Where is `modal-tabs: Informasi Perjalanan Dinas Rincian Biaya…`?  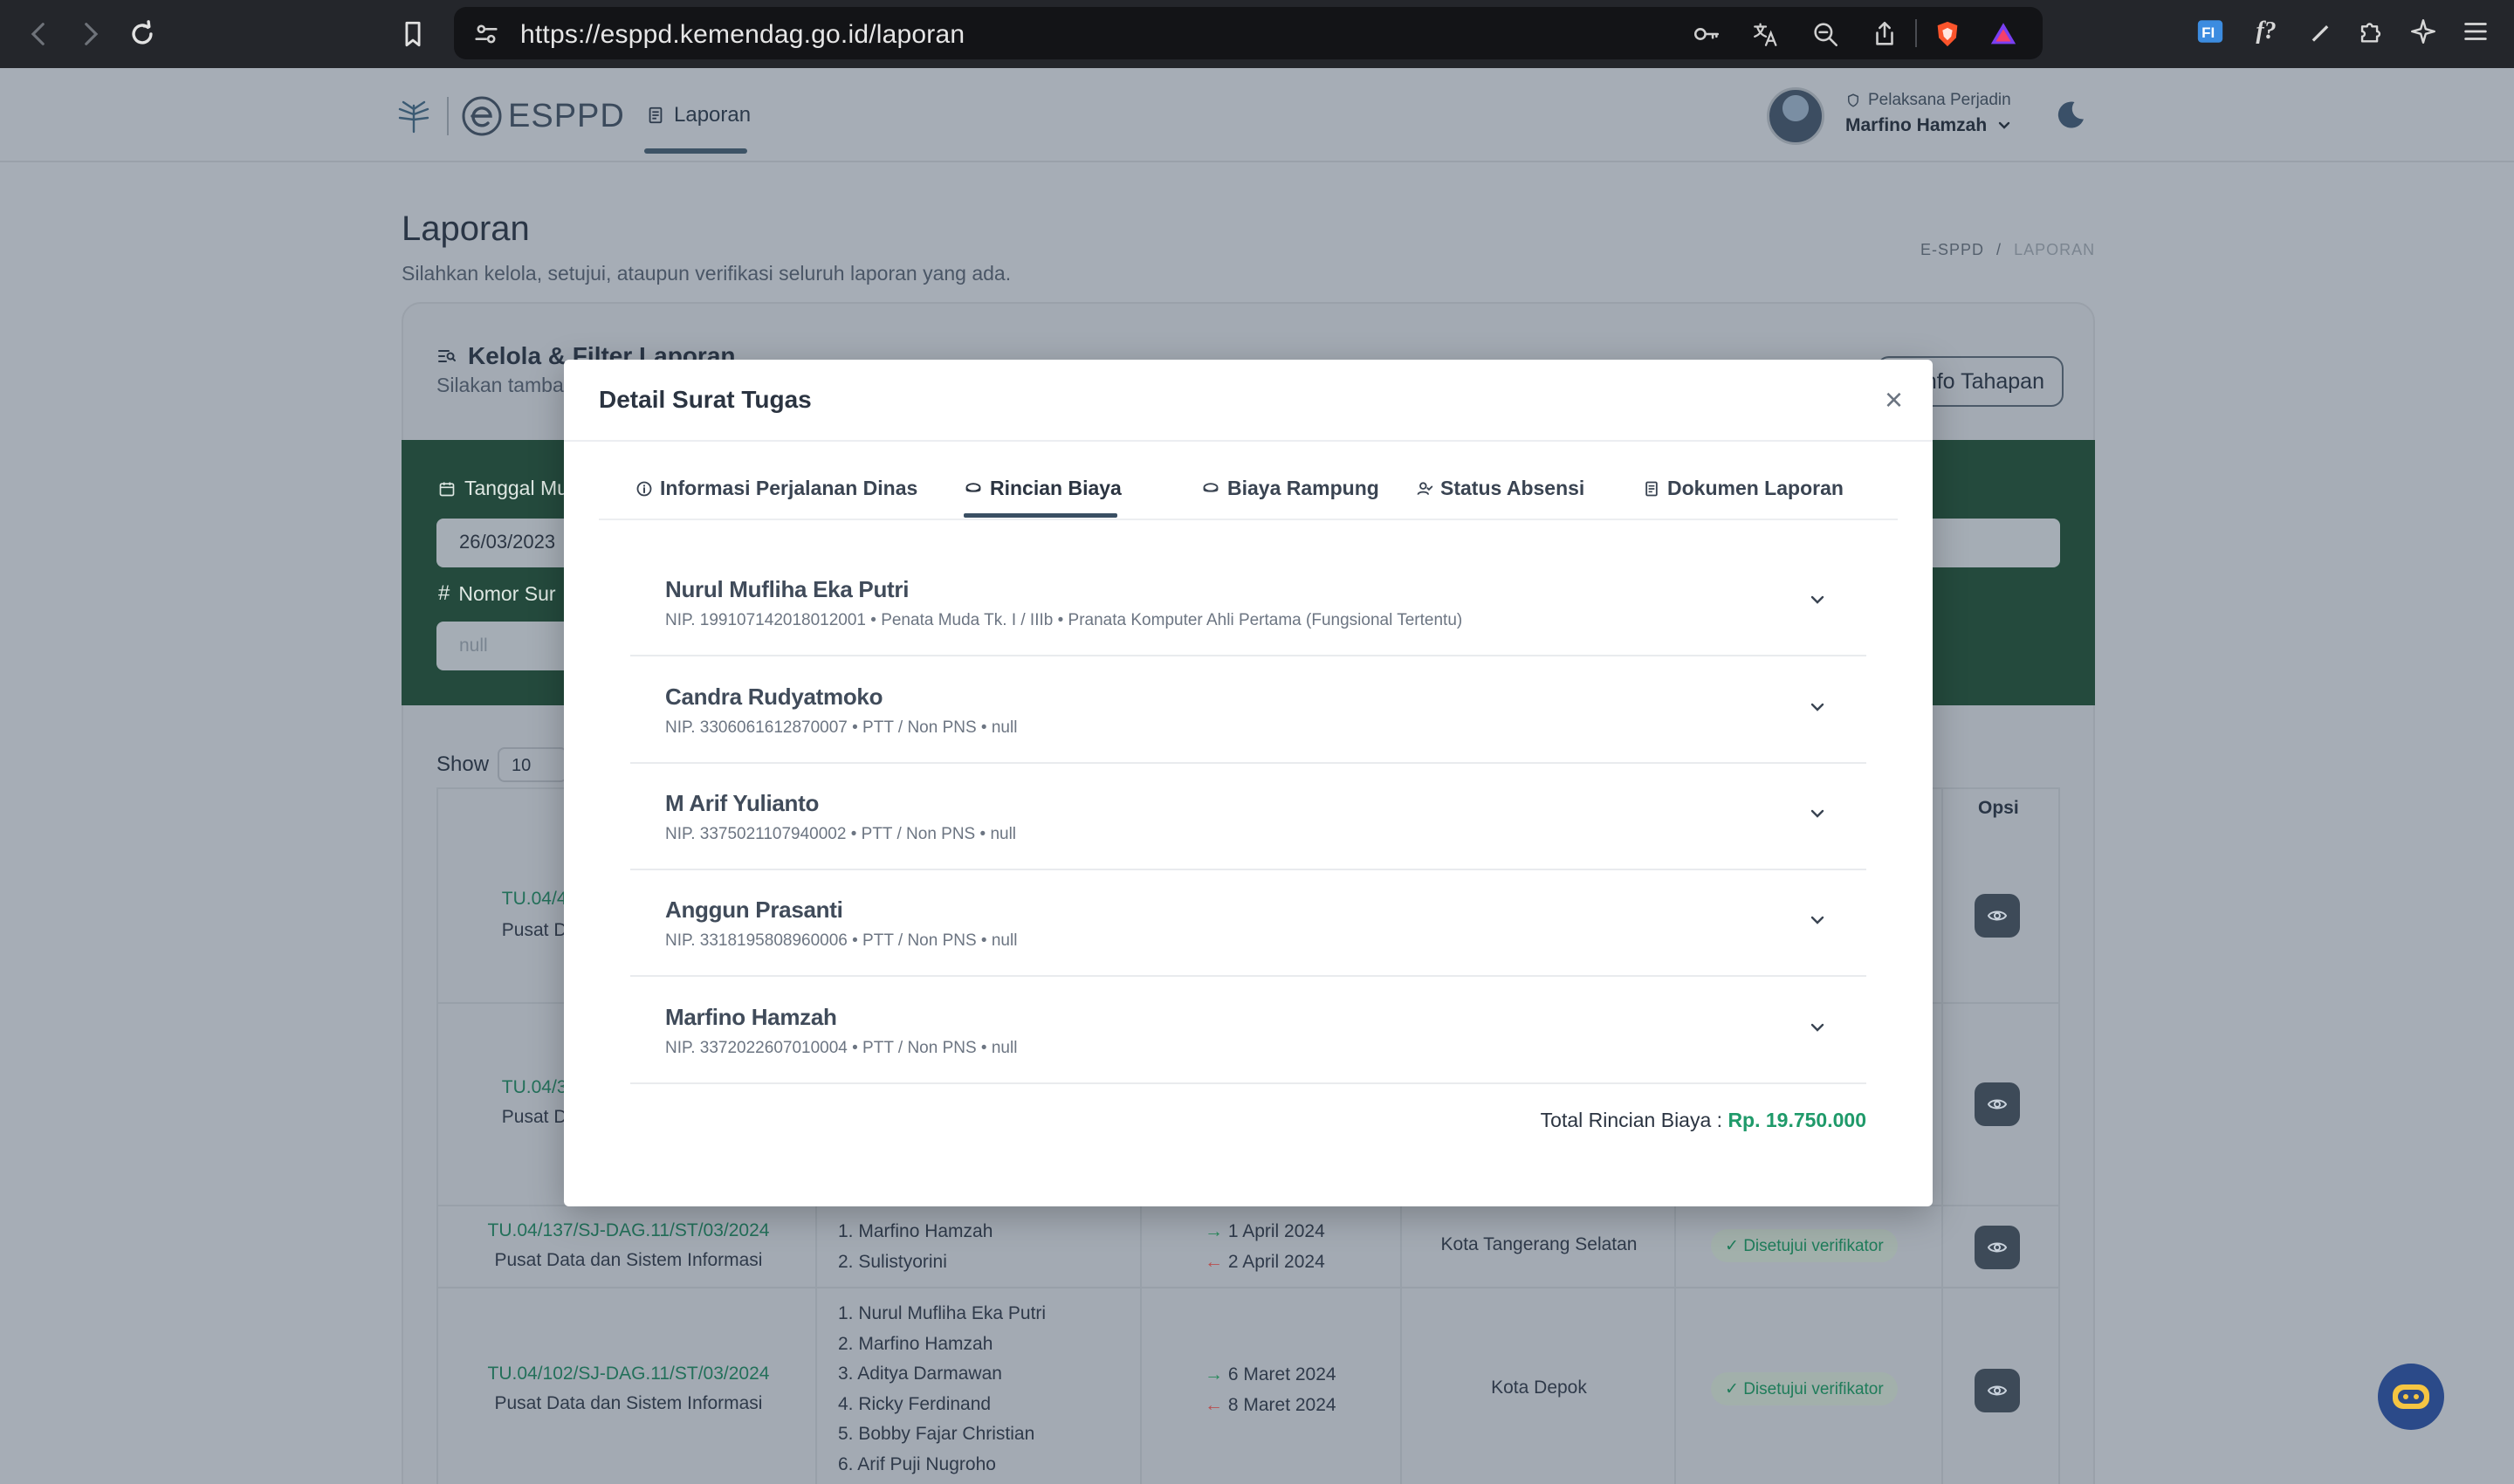 modal-tabs: Informasi Perjalanan Dinas Rincian Biaya… is located at coordinates (1248, 481).